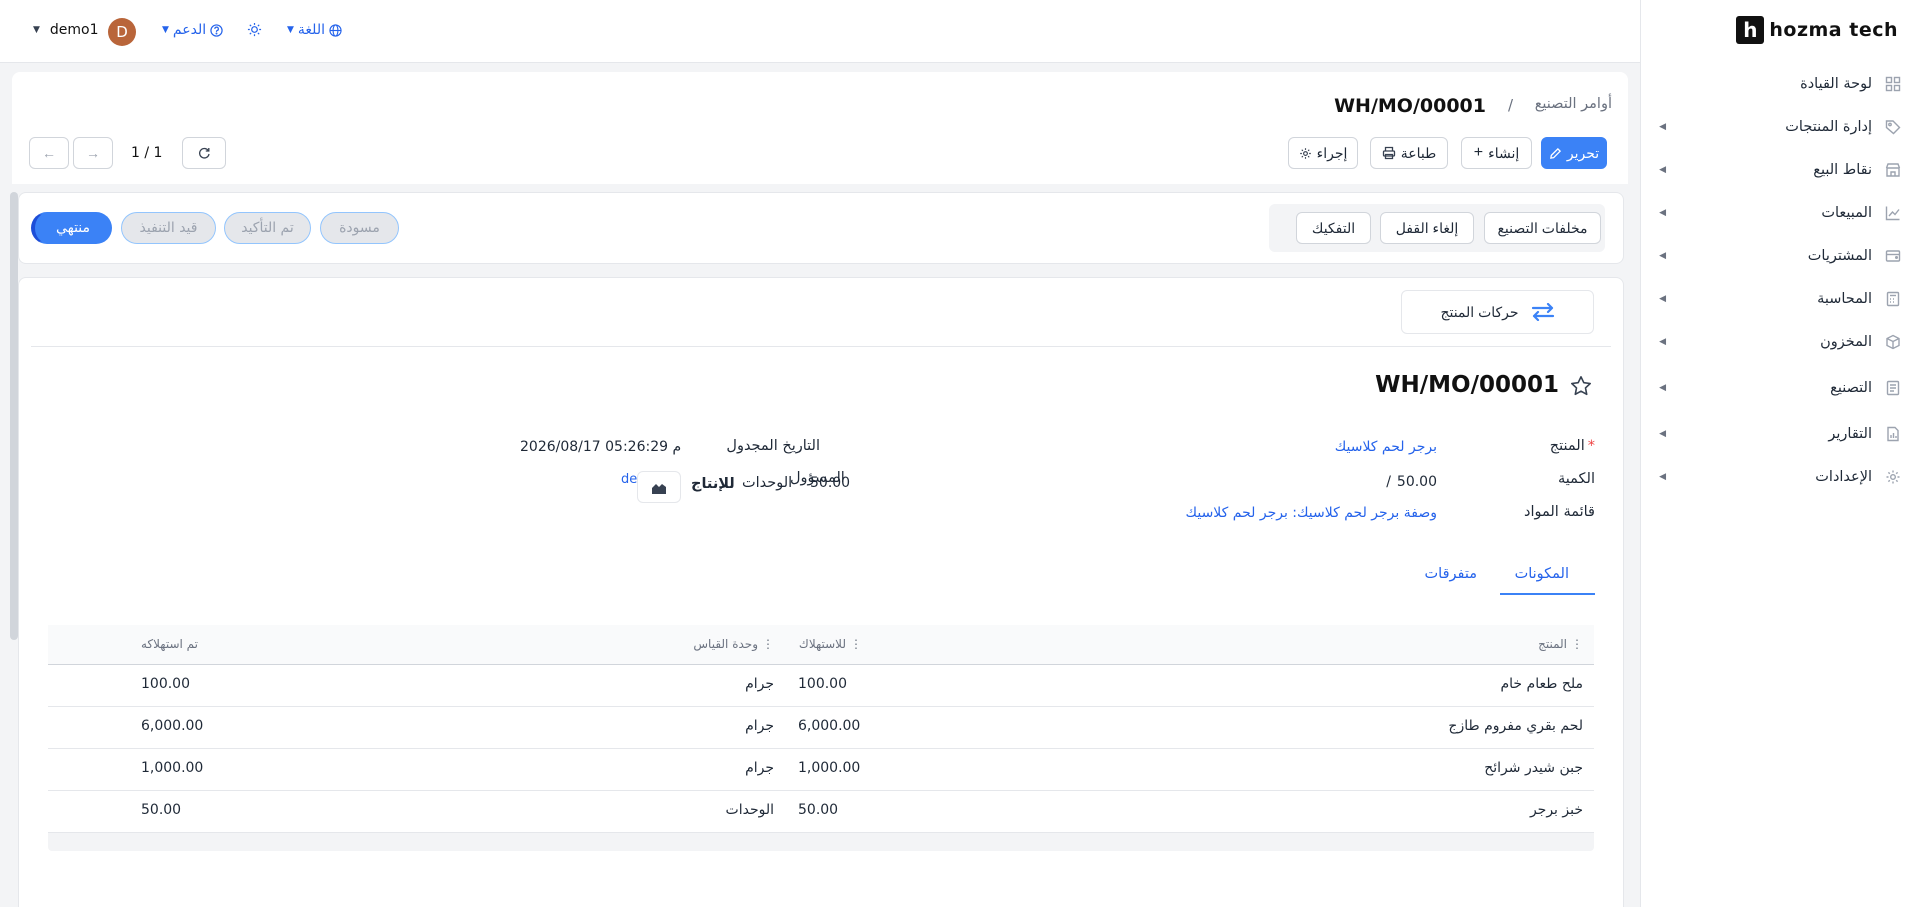  What do you see at coordinates (93, 153) in the screenshot?
I see `next-record-button: →` at bounding box center [93, 153].